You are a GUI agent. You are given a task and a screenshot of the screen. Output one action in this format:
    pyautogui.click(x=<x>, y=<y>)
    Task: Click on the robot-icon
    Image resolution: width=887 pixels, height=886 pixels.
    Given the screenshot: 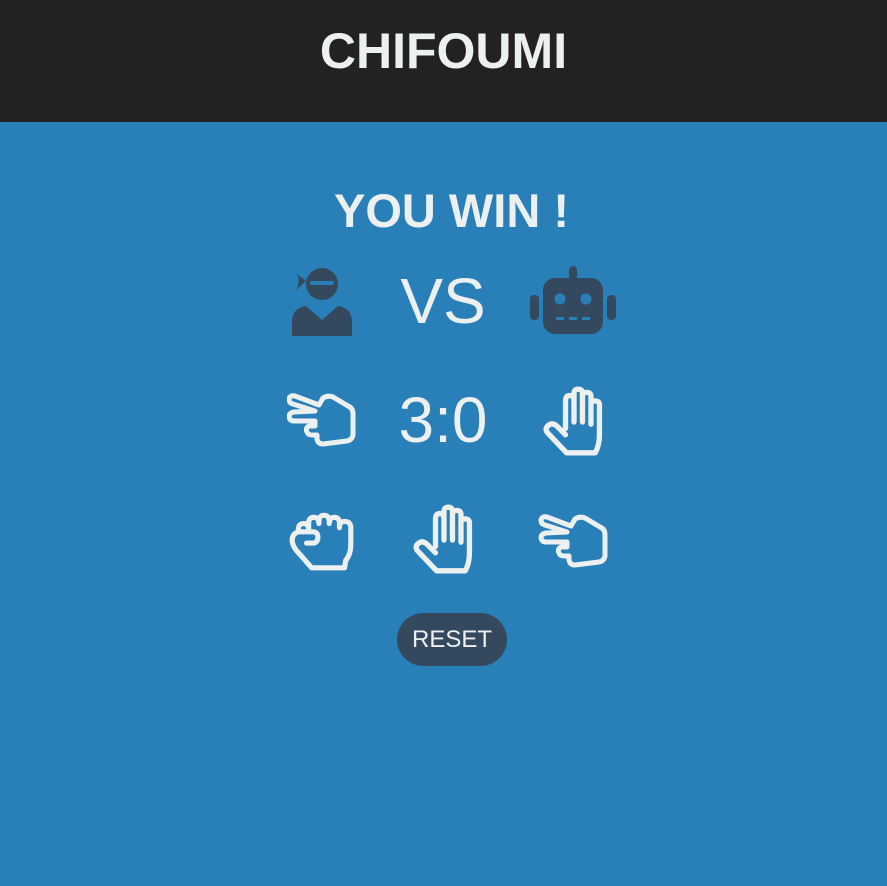 What is the action you would take?
    pyautogui.click(x=573, y=301)
    